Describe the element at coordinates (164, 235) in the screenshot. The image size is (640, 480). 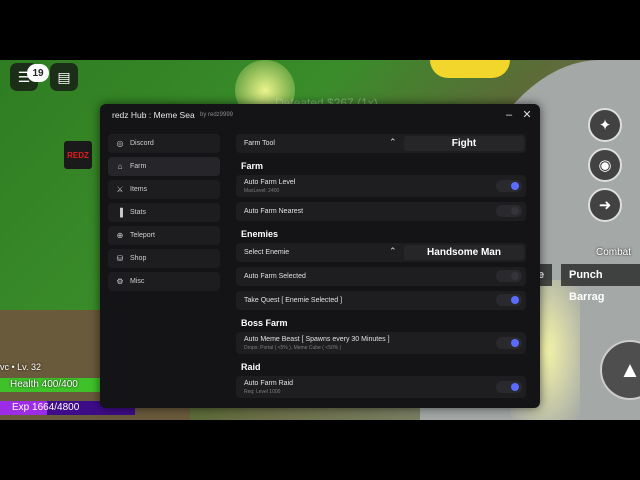
I see `sidebar-item-teleport: ⊕ Teleport` at that location.